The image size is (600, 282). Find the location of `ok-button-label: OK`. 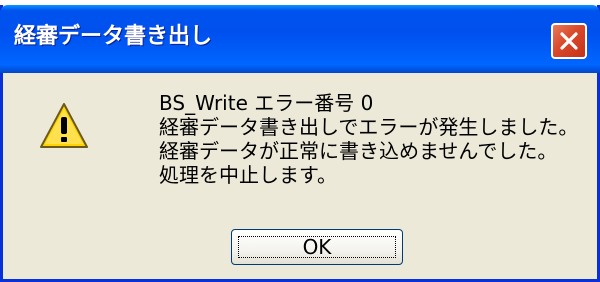

ok-button-label: OK is located at coordinates (317, 247).